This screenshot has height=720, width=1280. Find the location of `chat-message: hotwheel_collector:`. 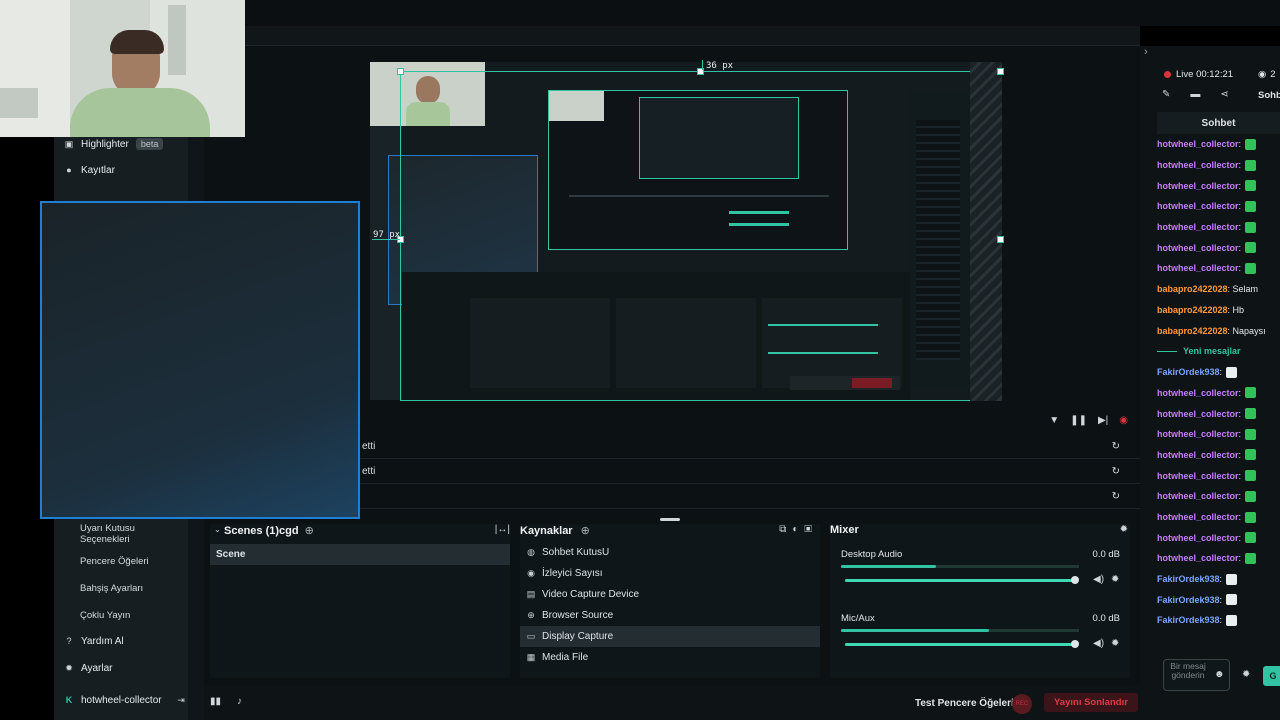

chat-message: hotwheel_collector: is located at coordinates (1218, 393).